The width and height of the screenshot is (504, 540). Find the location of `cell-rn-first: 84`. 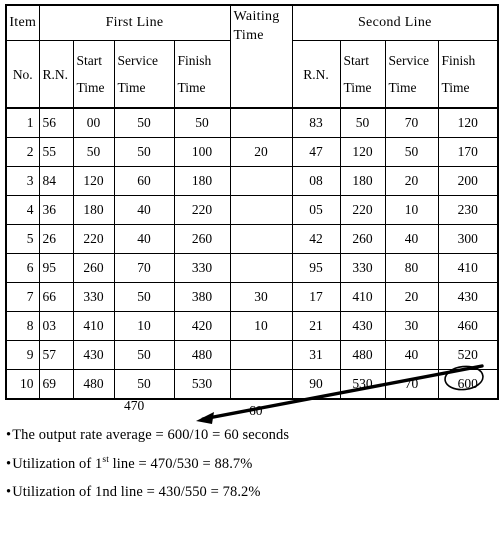

cell-rn-first: 84 is located at coordinates (56, 181).